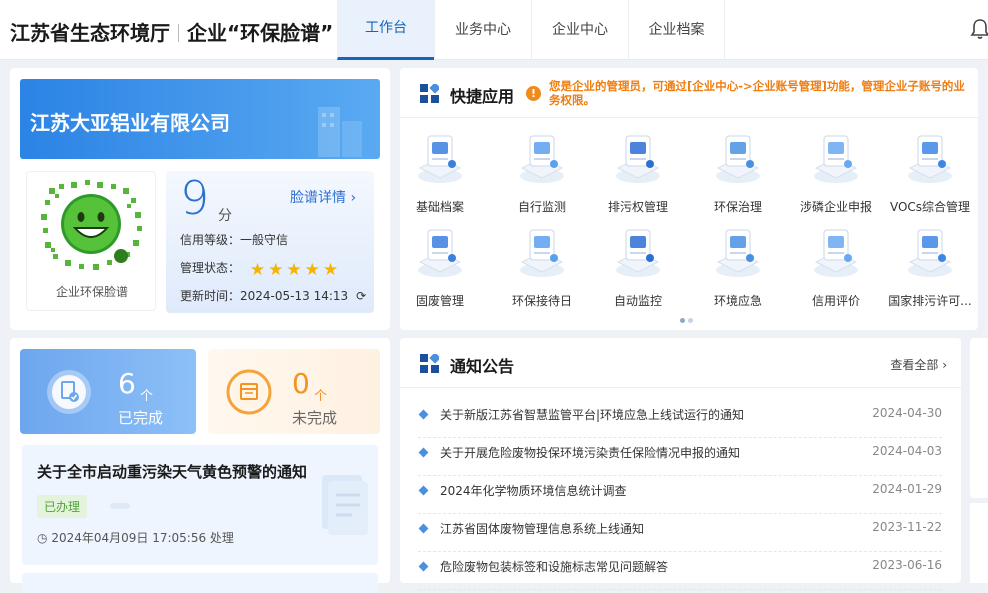 The image size is (988, 593). What do you see at coordinates (130, 123) in the screenshot?
I see `company-name: 江苏大亚铝业有限公司` at bounding box center [130, 123].